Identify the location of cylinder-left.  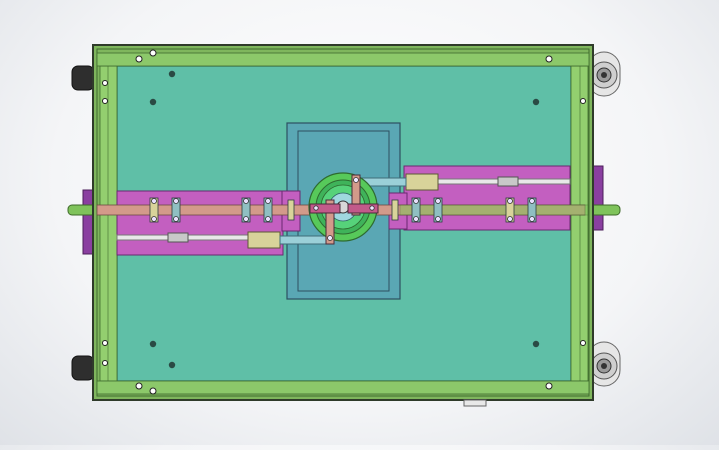
(264, 240).